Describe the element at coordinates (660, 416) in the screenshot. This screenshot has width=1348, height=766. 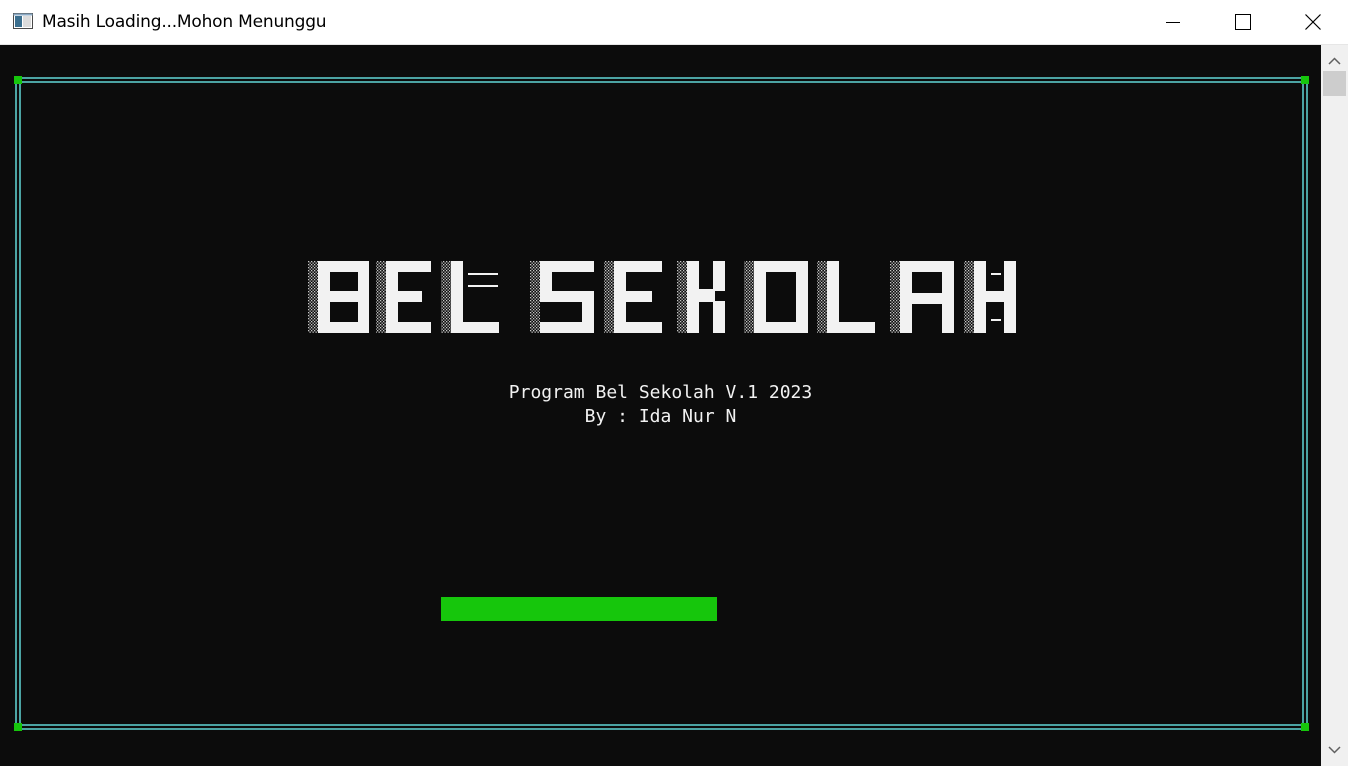
I see `author-credit: By : Ida Nur N` at that location.